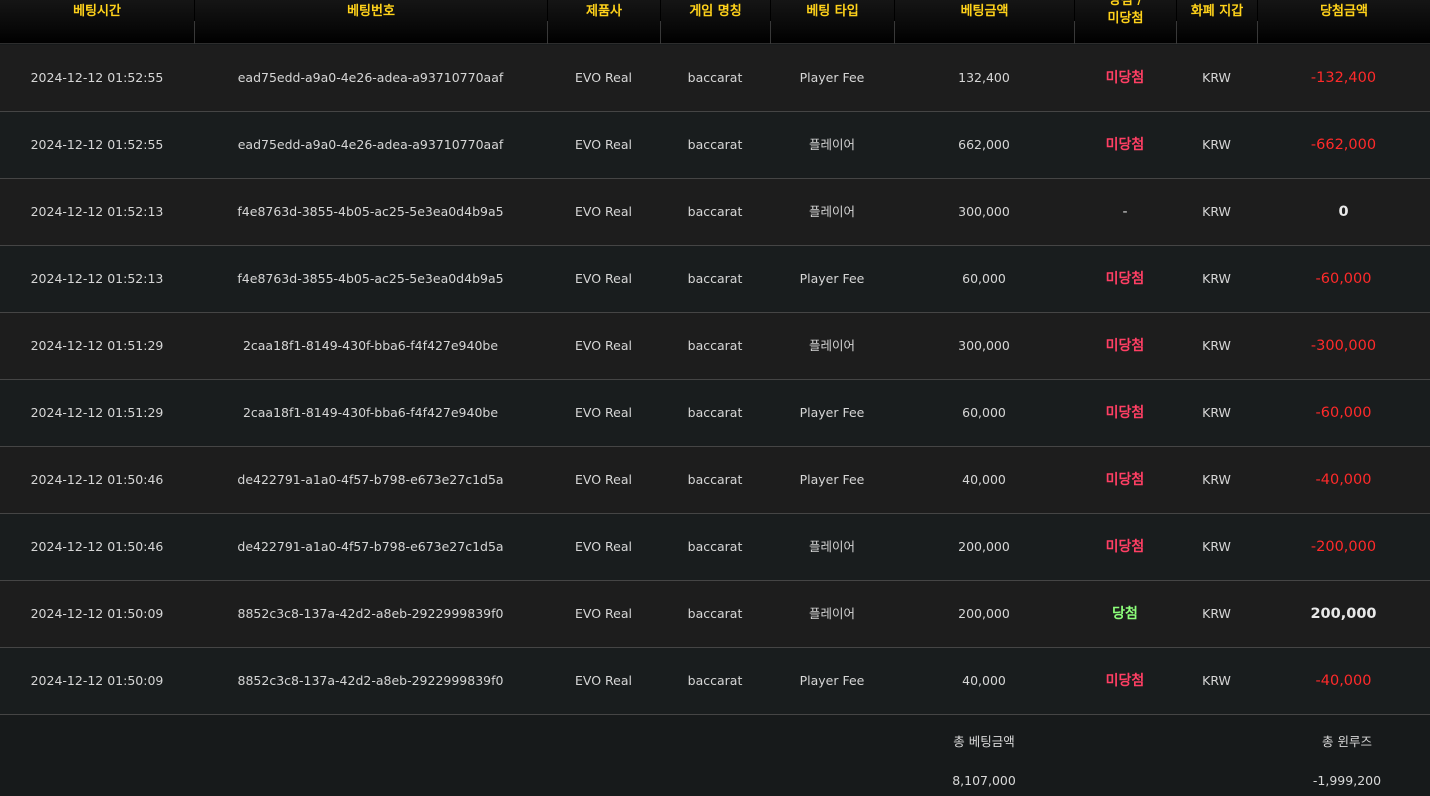  What do you see at coordinates (1125, 212) in the screenshot?
I see `win-lose-status: -` at bounding box center [1125, 212].